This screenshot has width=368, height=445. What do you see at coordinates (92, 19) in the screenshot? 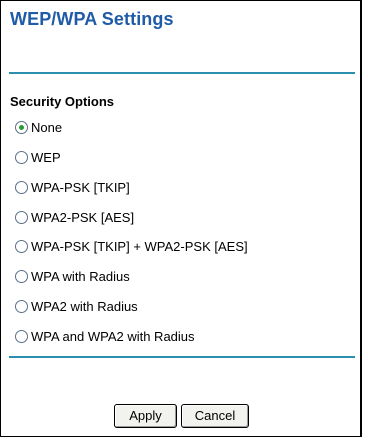
I see `page-title: WEP/WPA Settings` at bounding box center [92, 19].